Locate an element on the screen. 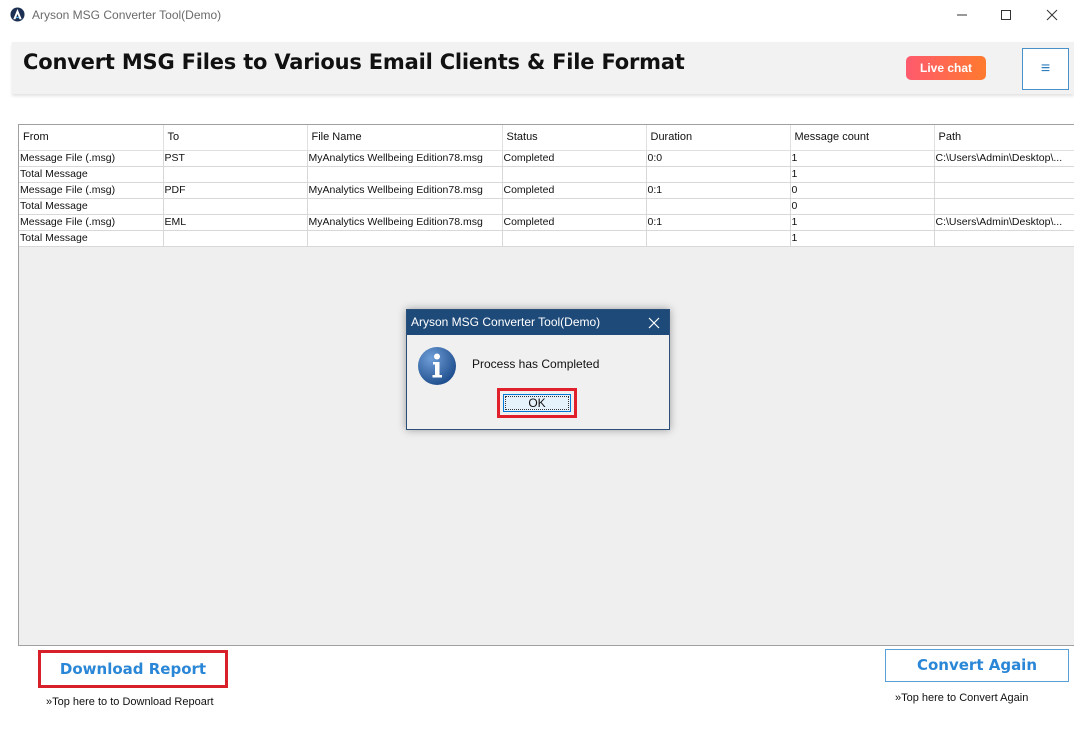  column-header: Status is located at coordinates (574, 138).